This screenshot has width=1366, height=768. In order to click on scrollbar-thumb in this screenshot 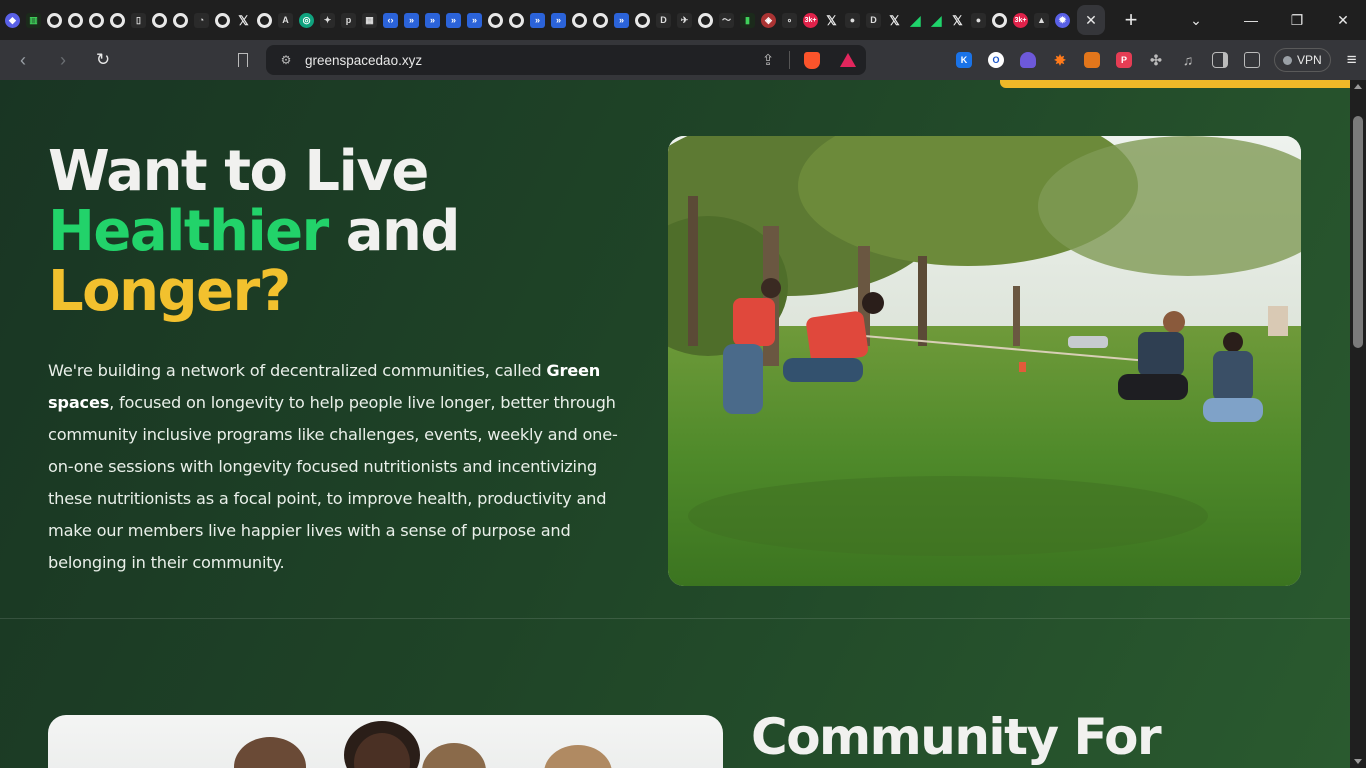, I will do `click(1358, 232)`.